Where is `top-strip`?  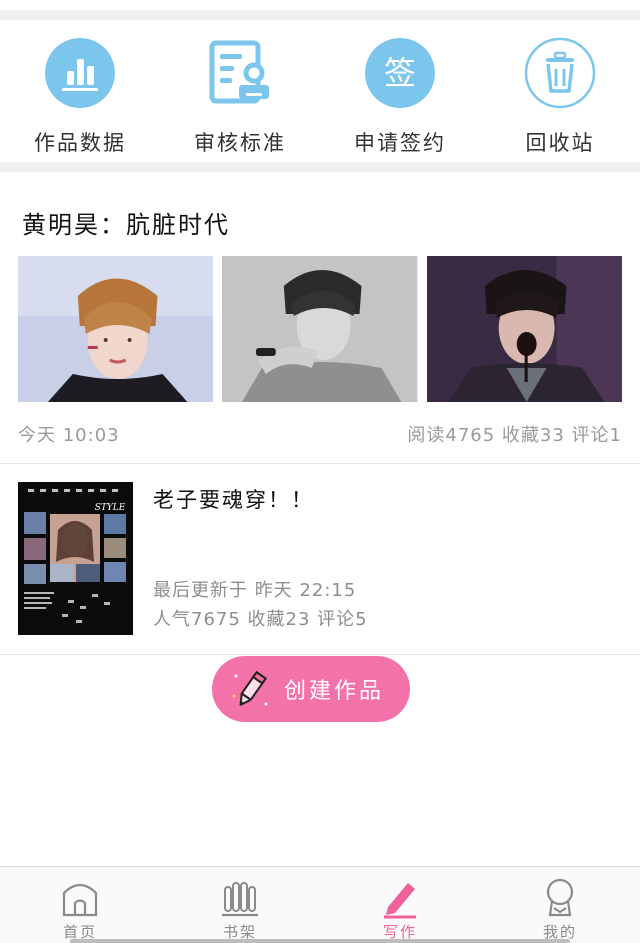
top-strip is located at coordinates (320, 5).